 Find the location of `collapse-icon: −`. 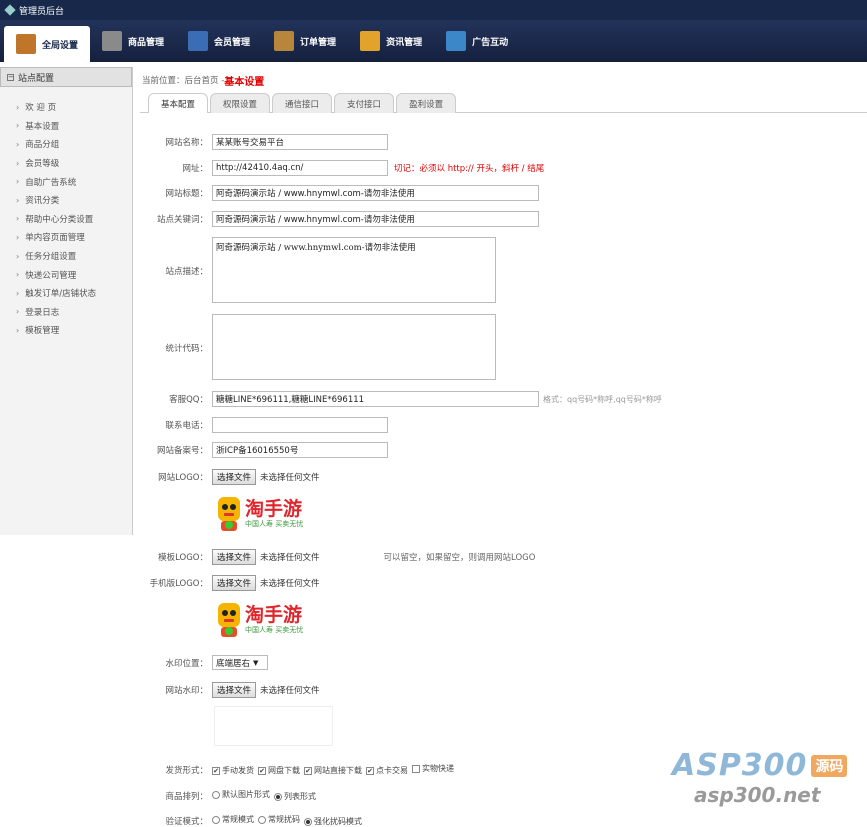

collapse-icon: − is located at coordinates (10, 77).